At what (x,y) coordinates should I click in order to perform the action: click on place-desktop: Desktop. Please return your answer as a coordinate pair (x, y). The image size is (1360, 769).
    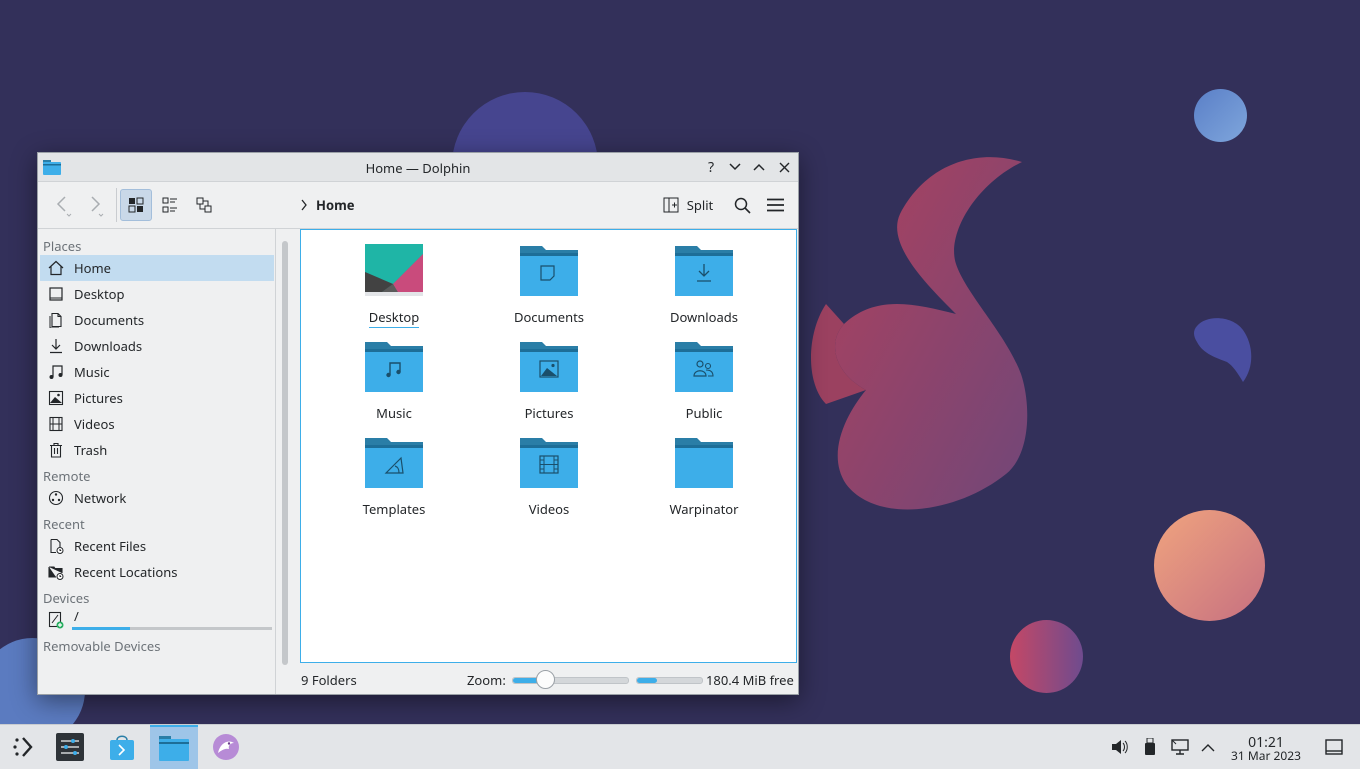
    Looking at the image, I should click on (157, 294).